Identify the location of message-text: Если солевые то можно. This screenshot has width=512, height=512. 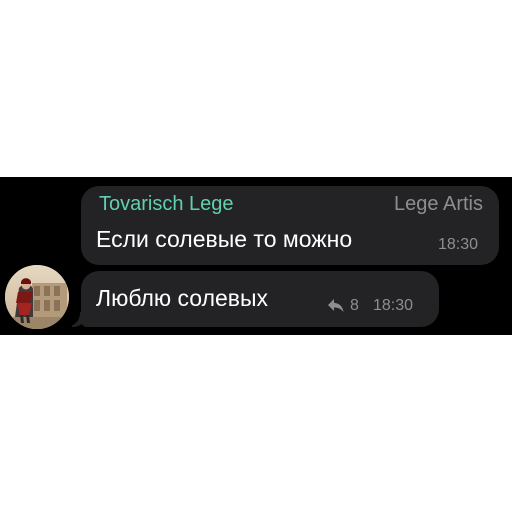
(224, 239).